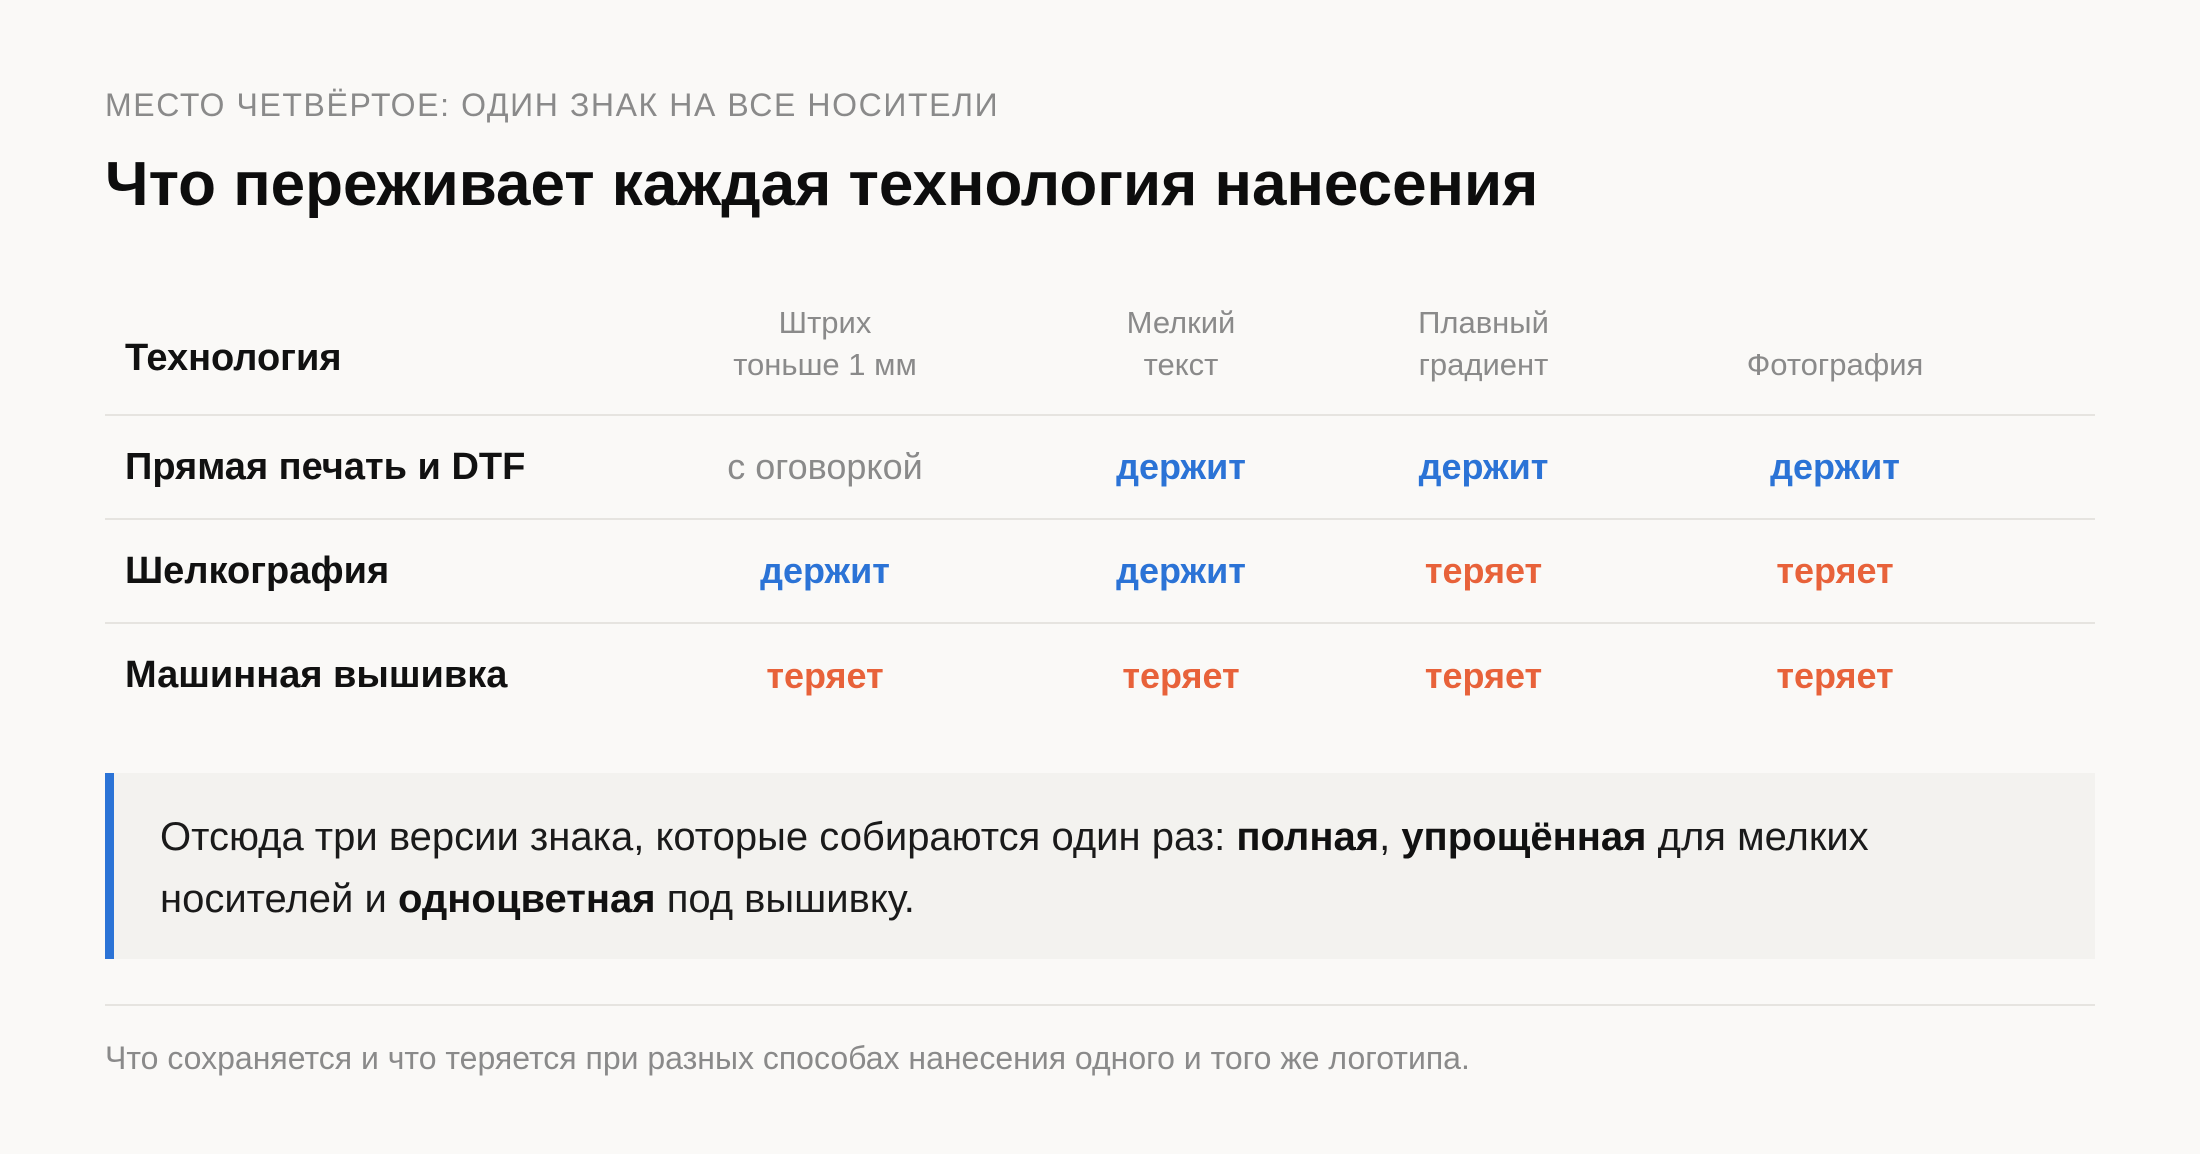 The width and height of the screenshot is (2200, 1154). Describe the element at coordinates (1483, 322) in the screenshot. I see `column-header-line: Плавный` at that location.